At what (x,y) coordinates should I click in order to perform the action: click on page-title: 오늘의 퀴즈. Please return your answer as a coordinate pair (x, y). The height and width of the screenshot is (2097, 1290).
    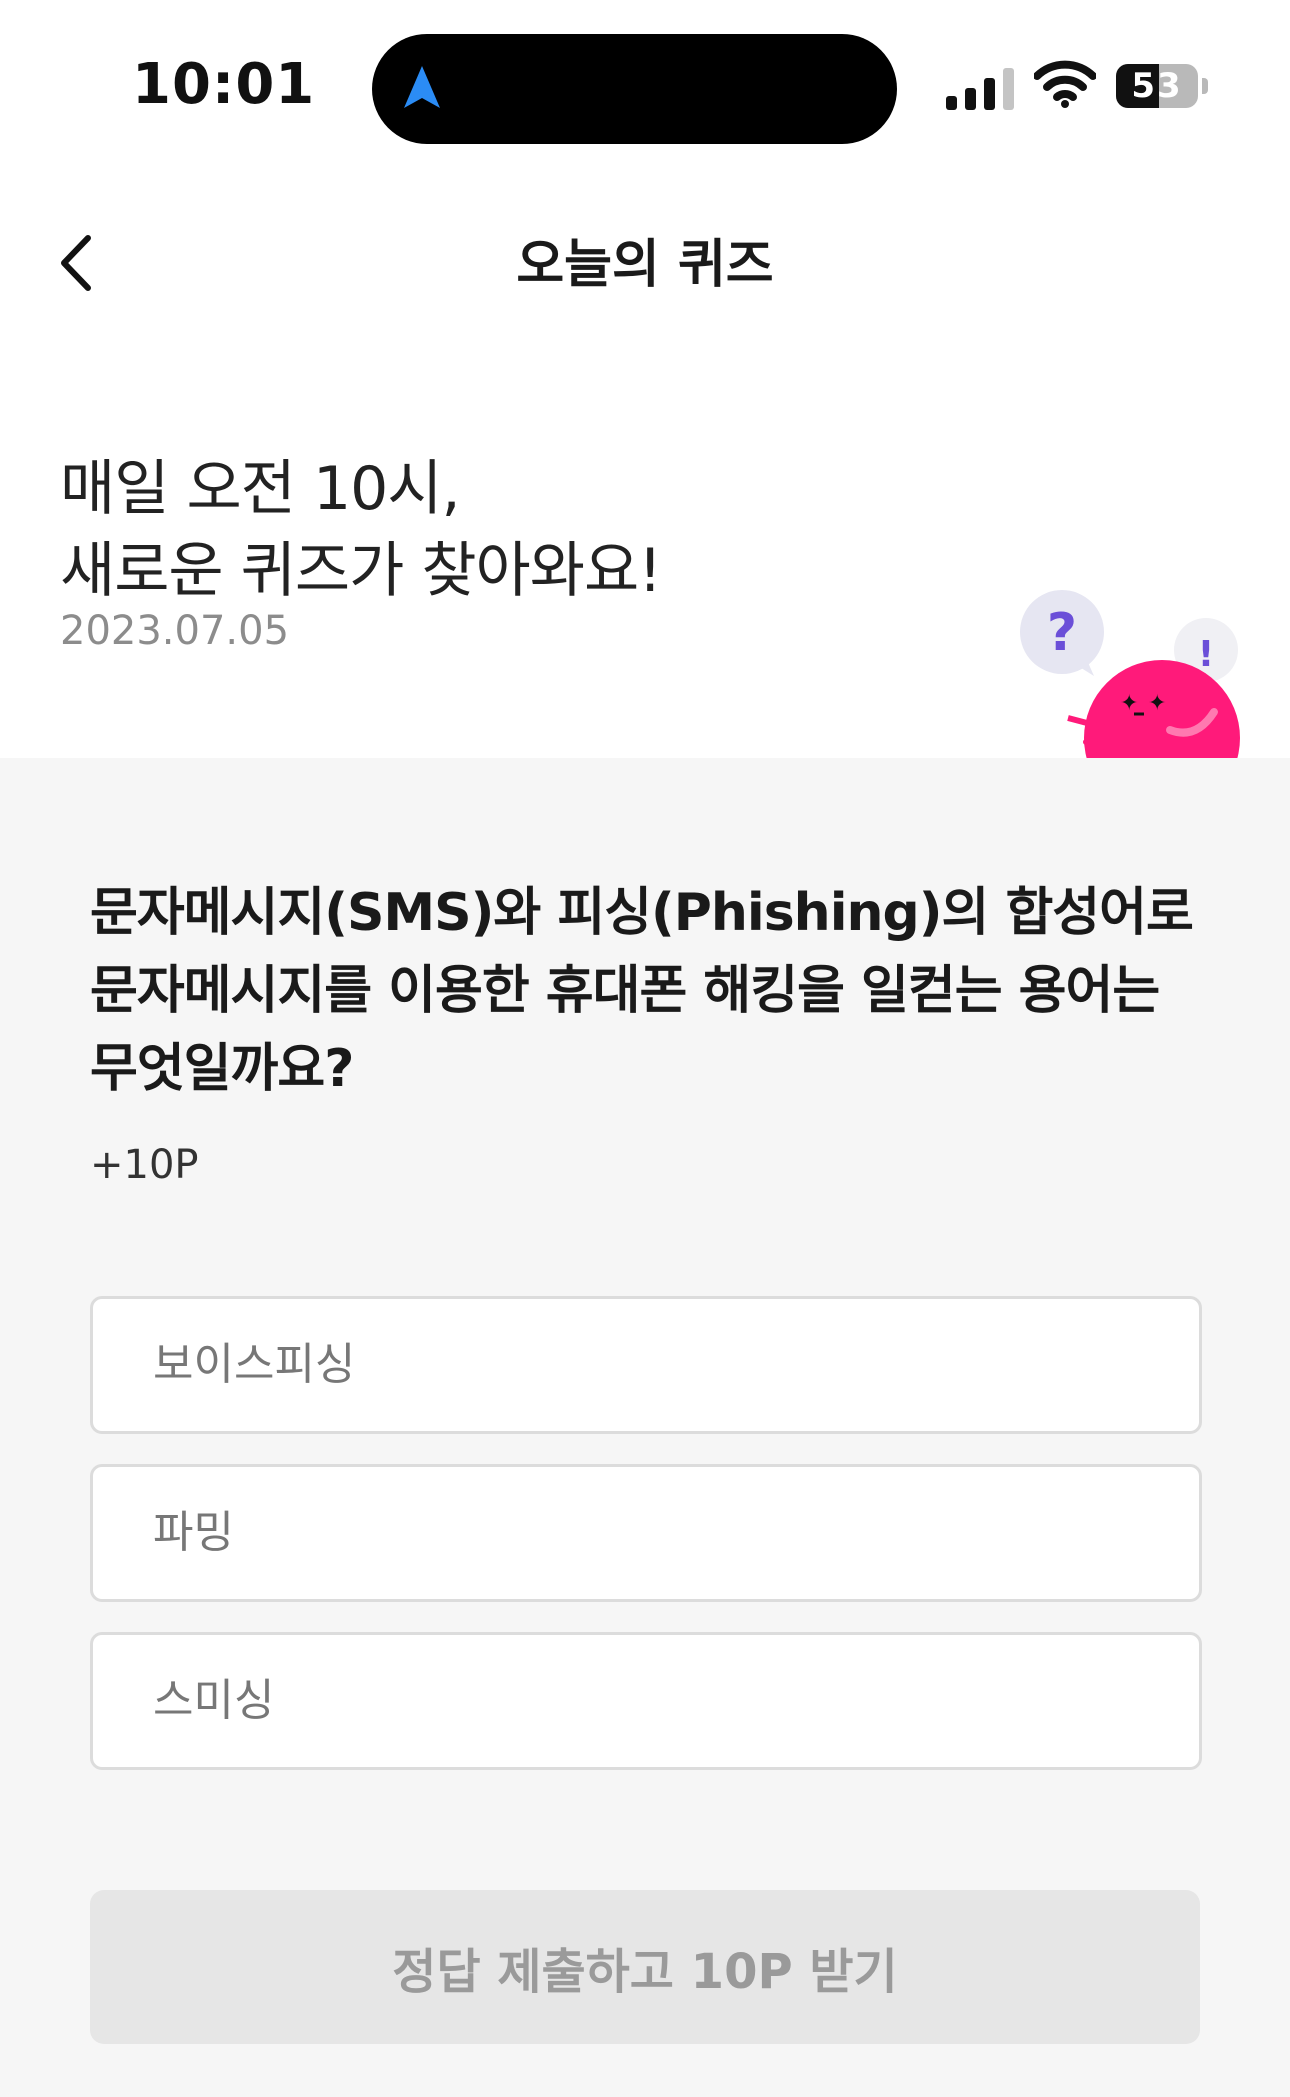
    Looking at the image, I should click on (645, 265).